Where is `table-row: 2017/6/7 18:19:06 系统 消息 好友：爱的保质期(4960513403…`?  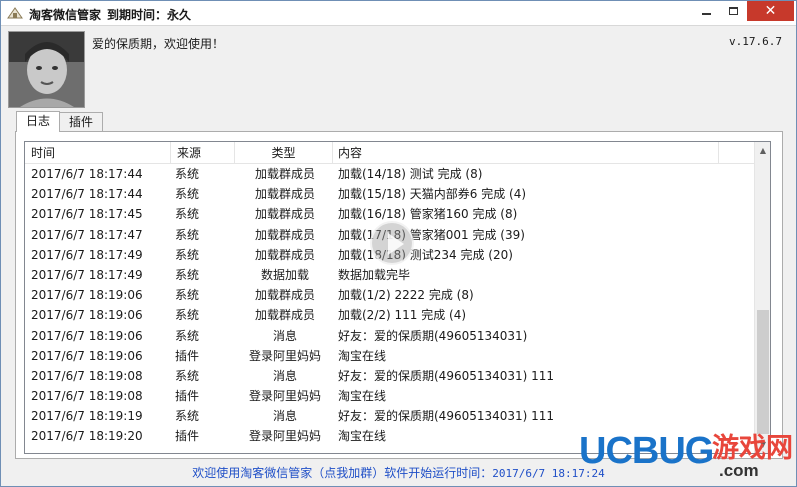
table-row: 2017/6/7 18:19:06 系统 消息 好友：爱的保质期(4960513403… is located at coordinates (389, 336).